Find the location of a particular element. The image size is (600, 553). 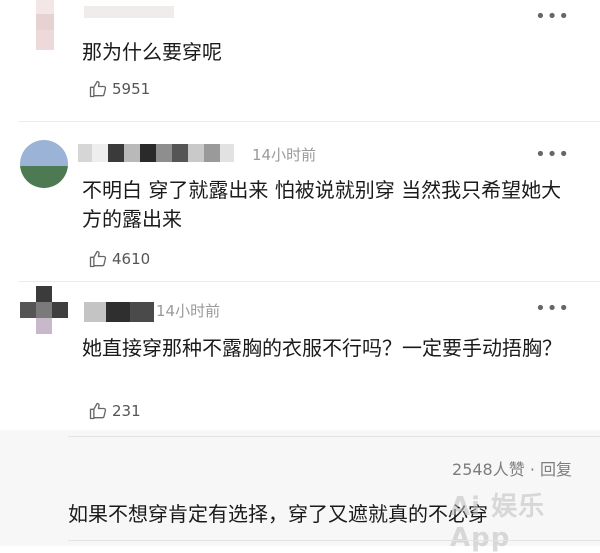

like-count: 4610 is located at coordinates (131, 259).